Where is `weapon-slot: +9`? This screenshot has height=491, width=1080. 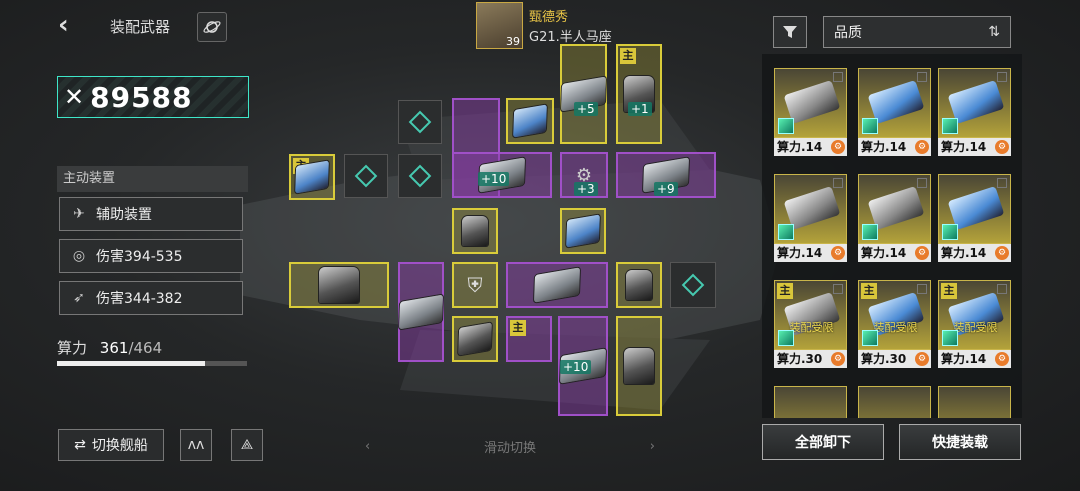
weapon-slot: +9 is located at coordinates (666, 175).